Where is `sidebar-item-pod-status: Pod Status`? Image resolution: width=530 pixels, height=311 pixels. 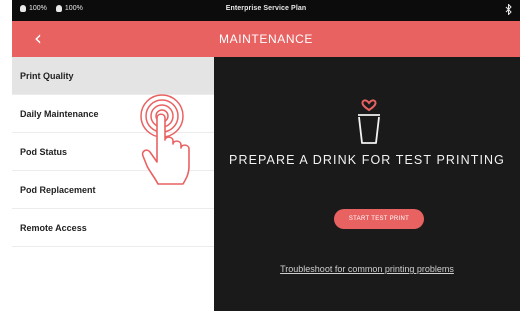 sidebar-item-pod-status: Pod Status is located at coordinates (113, 152).